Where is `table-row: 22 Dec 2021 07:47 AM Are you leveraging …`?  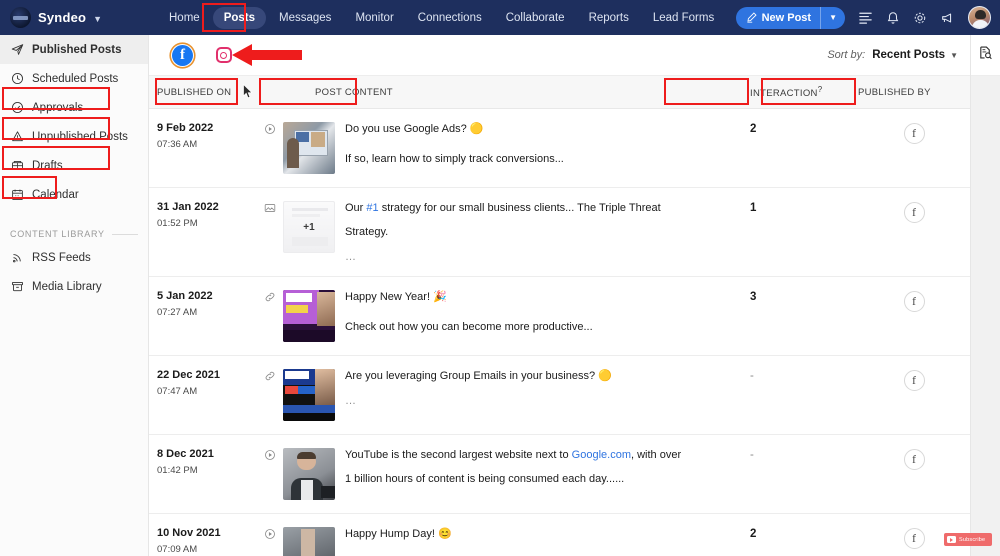
table-row: 22 Dec 2021 07:47 AM Are you leveraging … is located at coordinates (559, 395).